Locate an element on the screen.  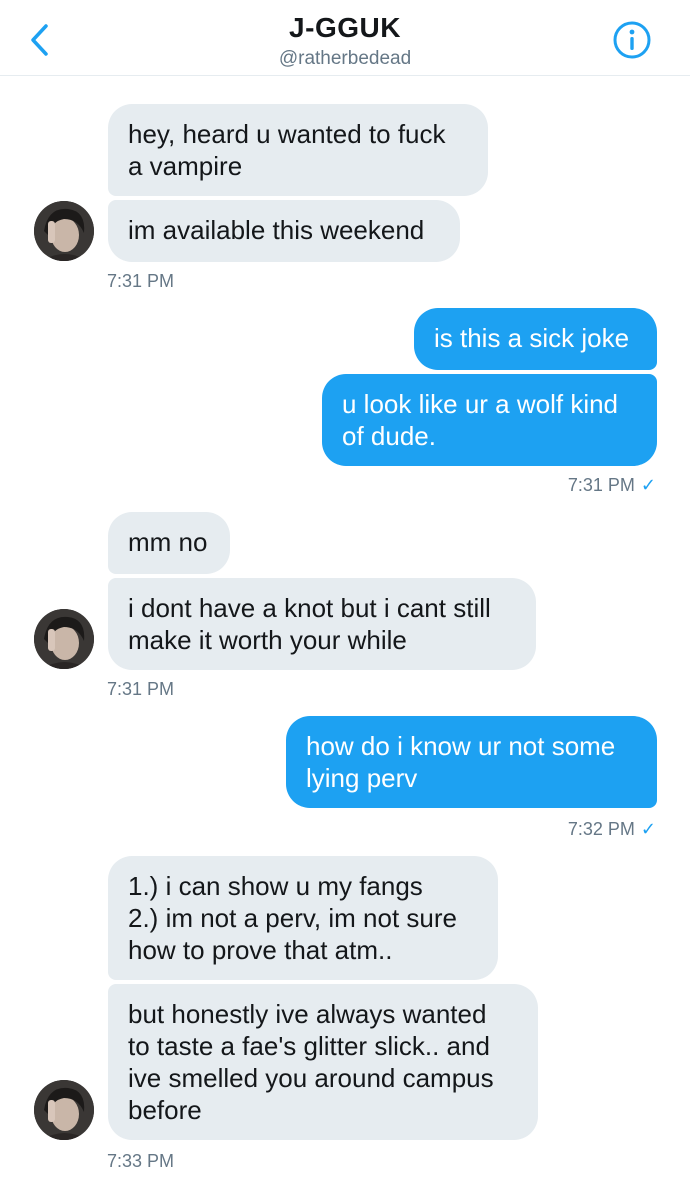
conversation-header: J-GGUK @ratherbedead is located at coordinates (345, 38).